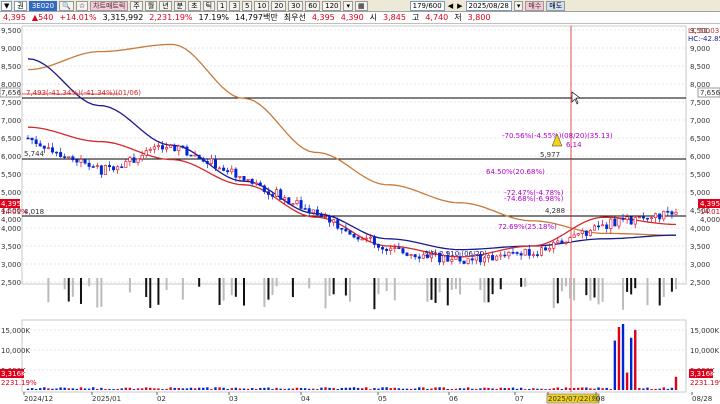 The image size is (720, 404). I want to click on quote-change-pct: +14.01%, so click(78, 17).